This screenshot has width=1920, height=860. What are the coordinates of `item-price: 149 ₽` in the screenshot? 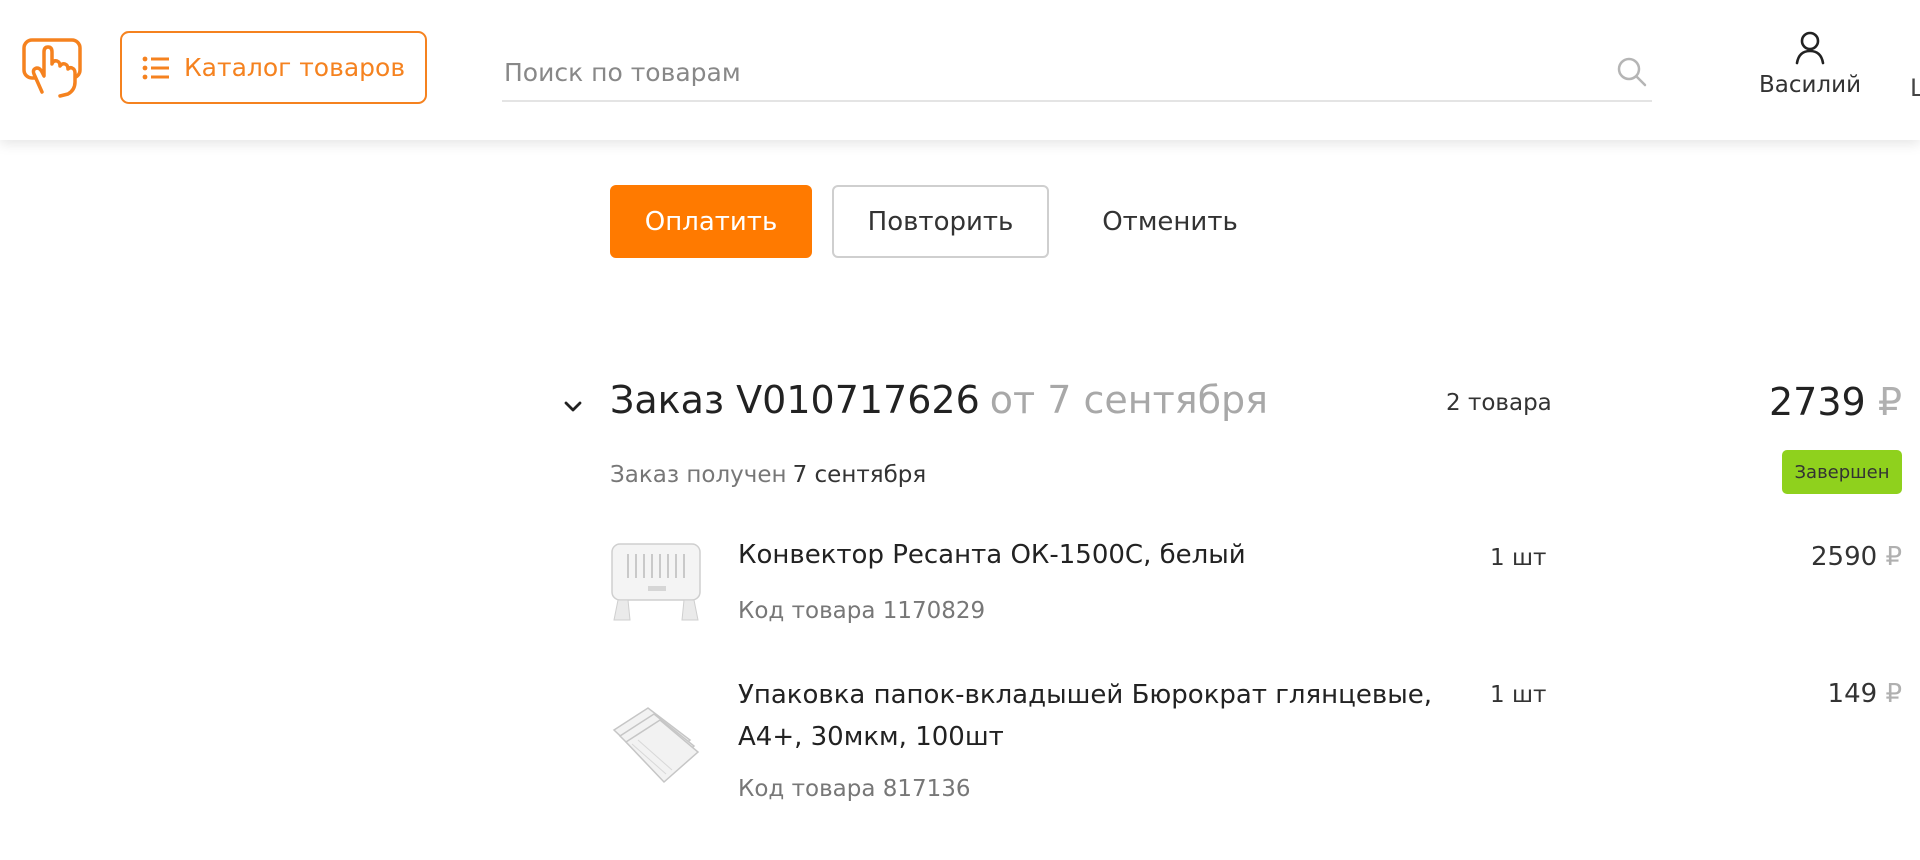 It's located at (1865, 694).